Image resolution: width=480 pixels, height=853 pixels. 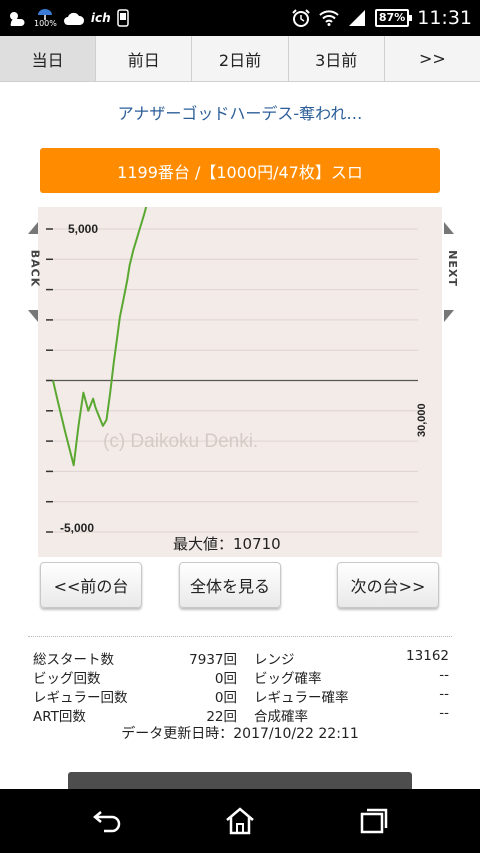 I want to click on stat-label: ART回数, so click(x=59, y=717).